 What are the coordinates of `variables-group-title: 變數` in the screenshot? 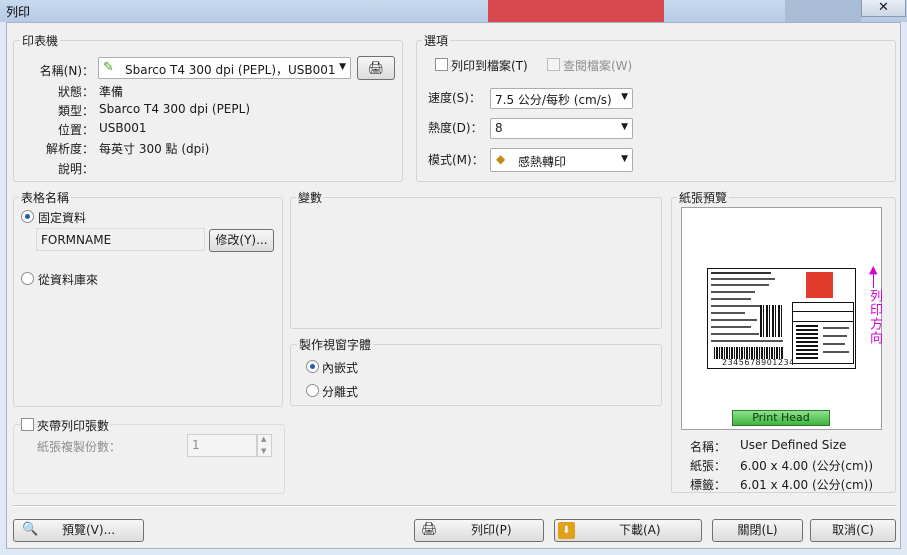 It's located at (310, 197).